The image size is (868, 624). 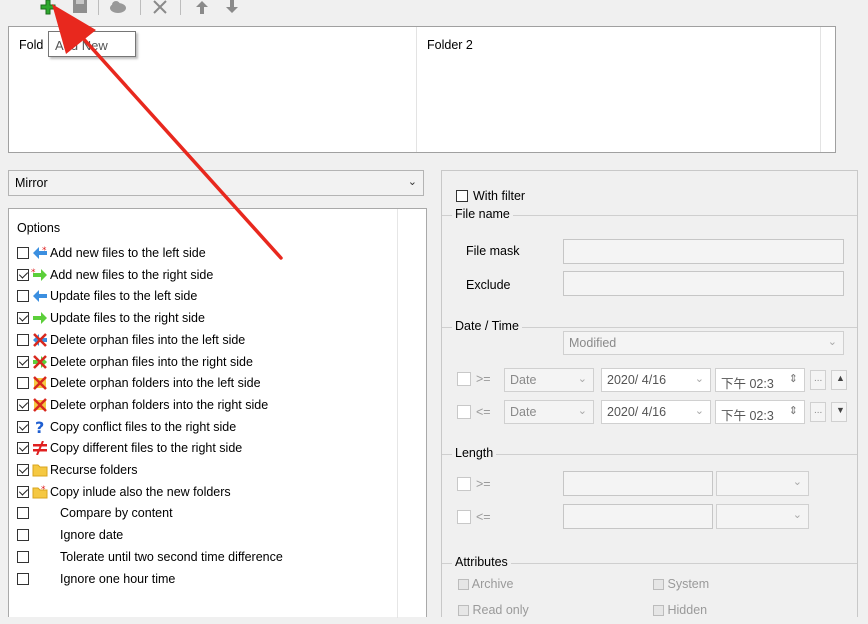 What do you see at coordinates (703, 283) in the screenshot?
I see `exclude-input` at bounding box center [703, 283].